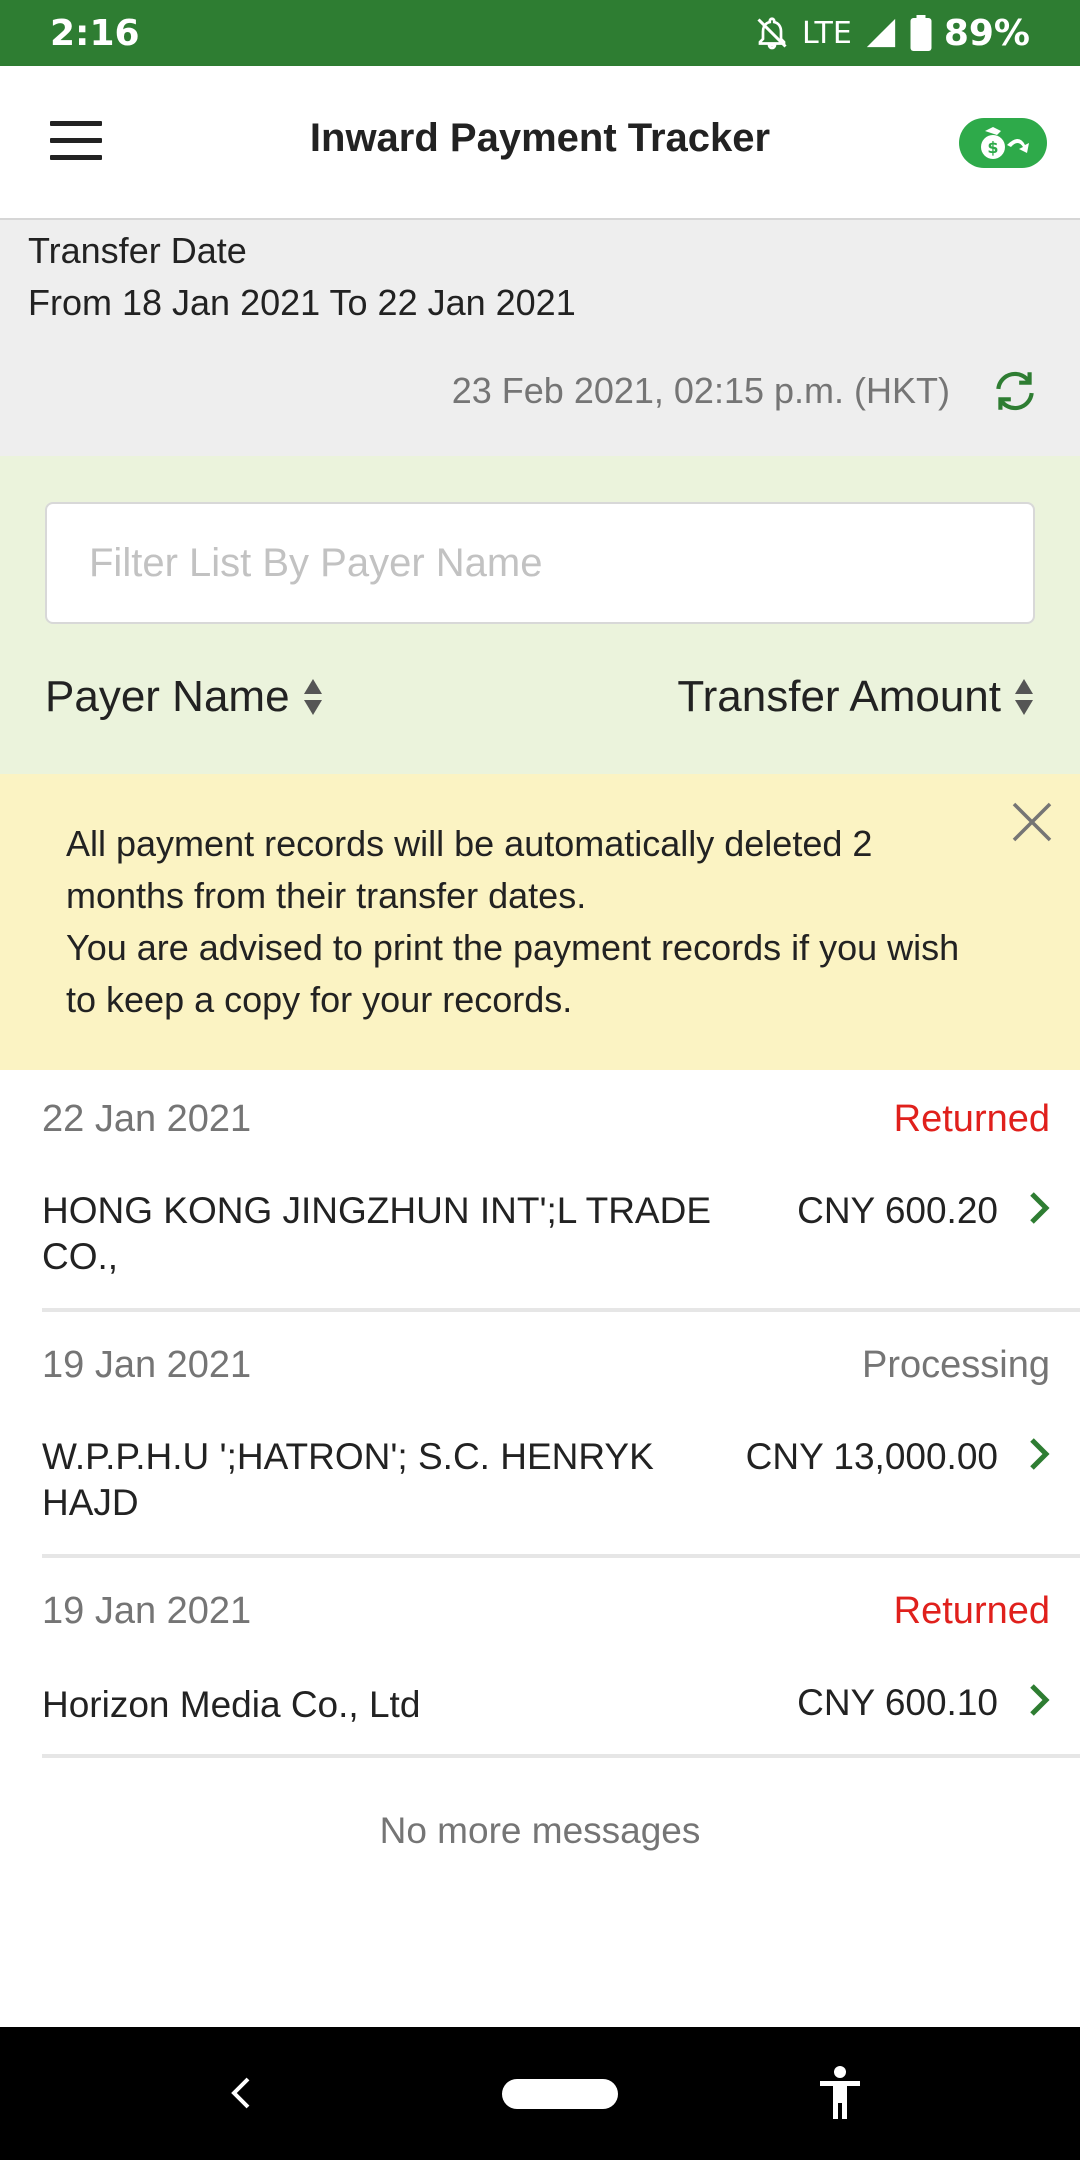 This screenshot has width=1080, height=2160. What do you see at coordinates (871, 1456) in the screenshot?
I see `record-amount: CNY 13,000.00` at bounding box center [871, 1456].